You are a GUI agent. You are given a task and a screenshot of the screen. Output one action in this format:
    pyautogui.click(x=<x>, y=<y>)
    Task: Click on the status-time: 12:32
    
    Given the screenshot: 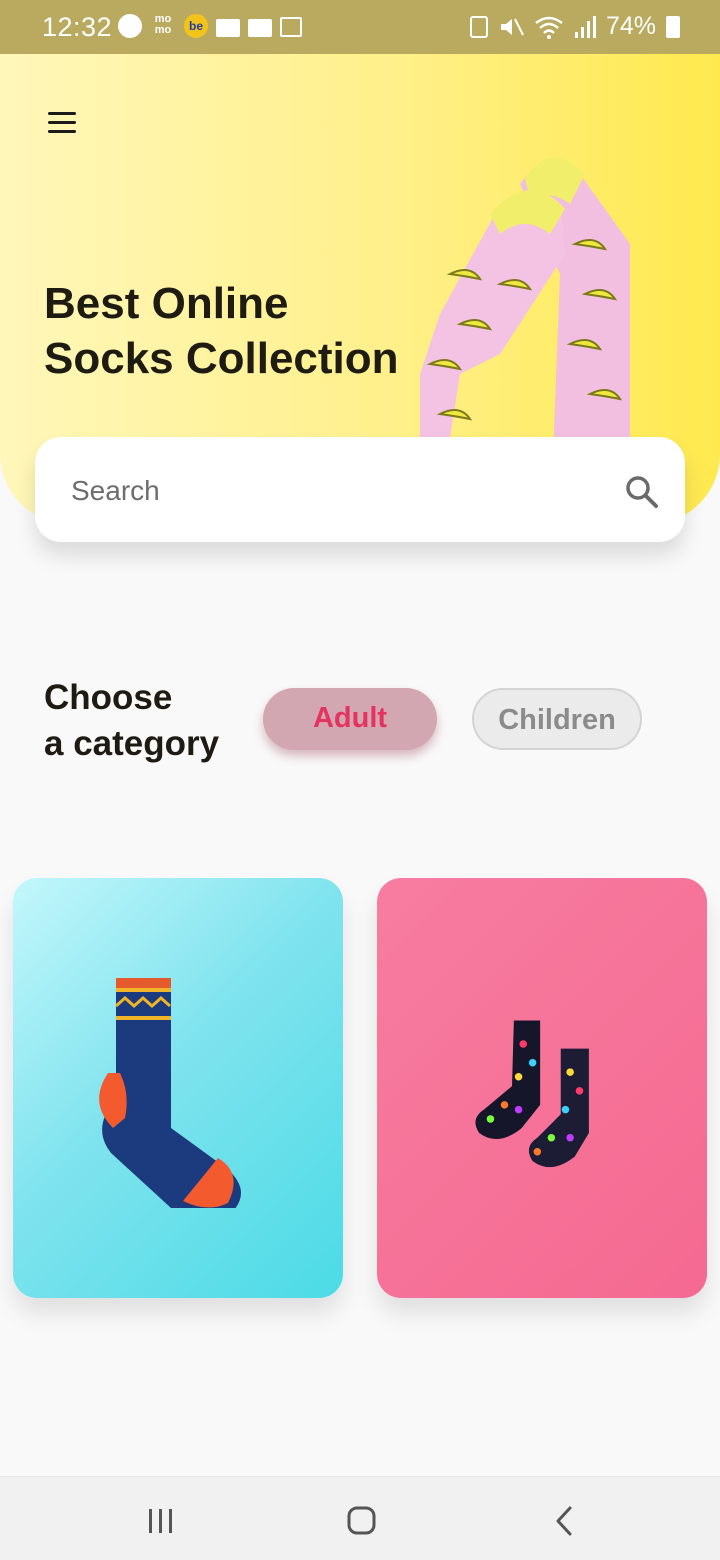 What is the action you would take?
    pyautogui.click(x=77, y=27)
    